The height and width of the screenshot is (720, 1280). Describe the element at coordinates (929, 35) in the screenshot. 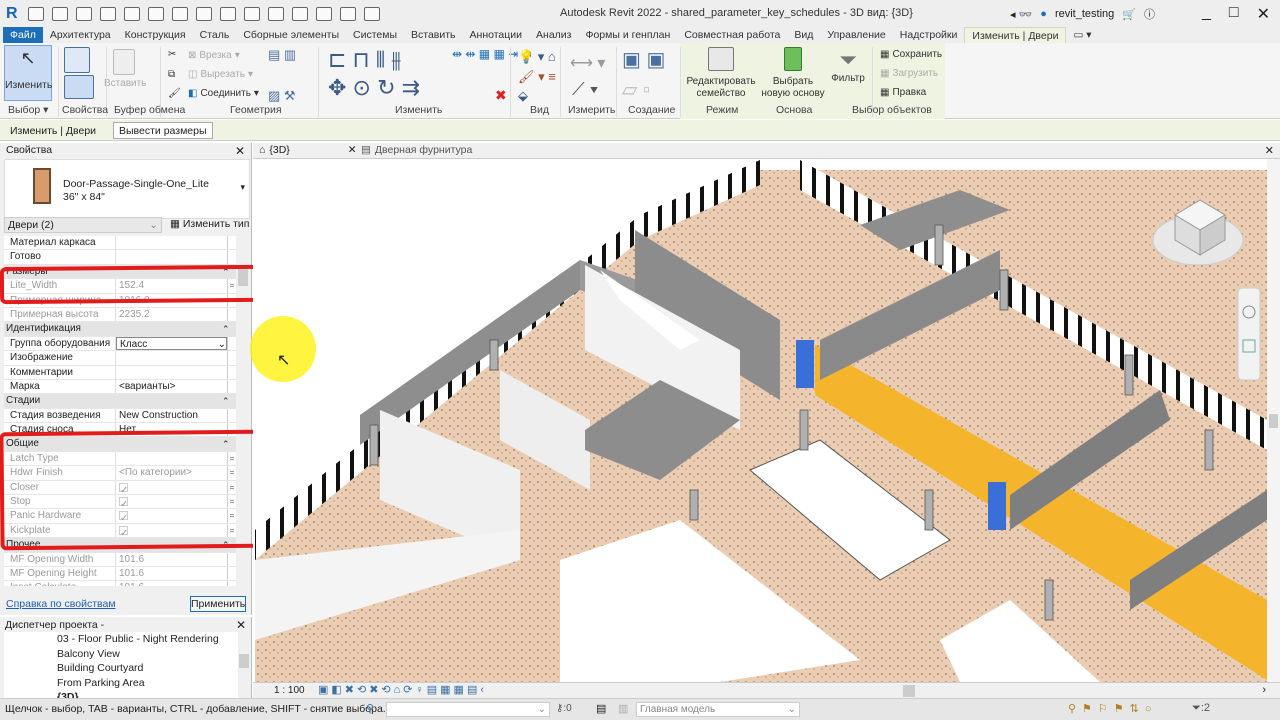

I see `tab-13: Надстройки` at that location.